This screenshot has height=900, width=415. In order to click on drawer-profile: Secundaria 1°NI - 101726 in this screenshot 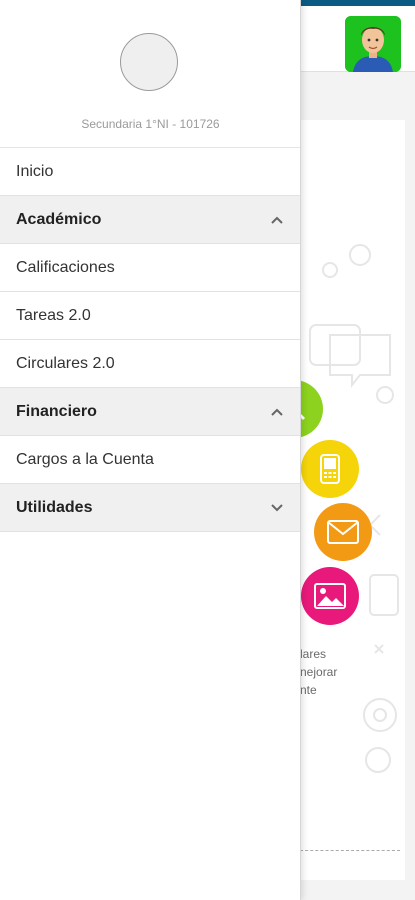, I will do `click(150, 74)`.